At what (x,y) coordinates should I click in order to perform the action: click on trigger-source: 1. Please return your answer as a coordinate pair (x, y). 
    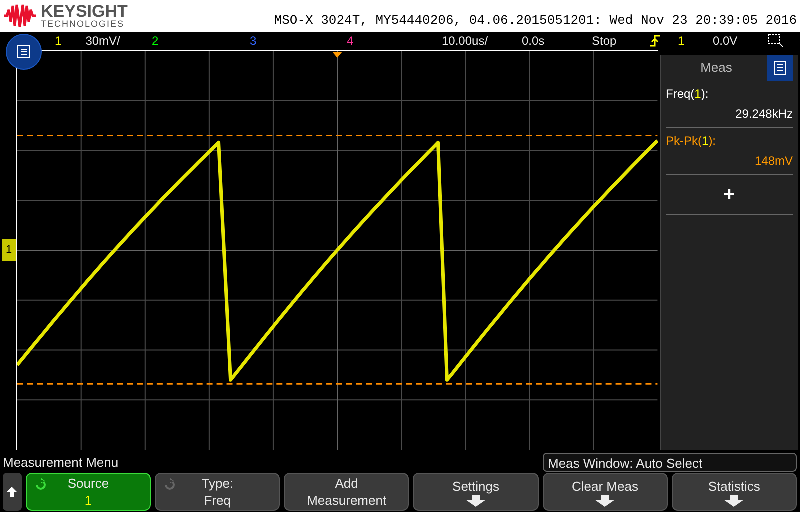
    Looking at the image, I should click on (682, 41).